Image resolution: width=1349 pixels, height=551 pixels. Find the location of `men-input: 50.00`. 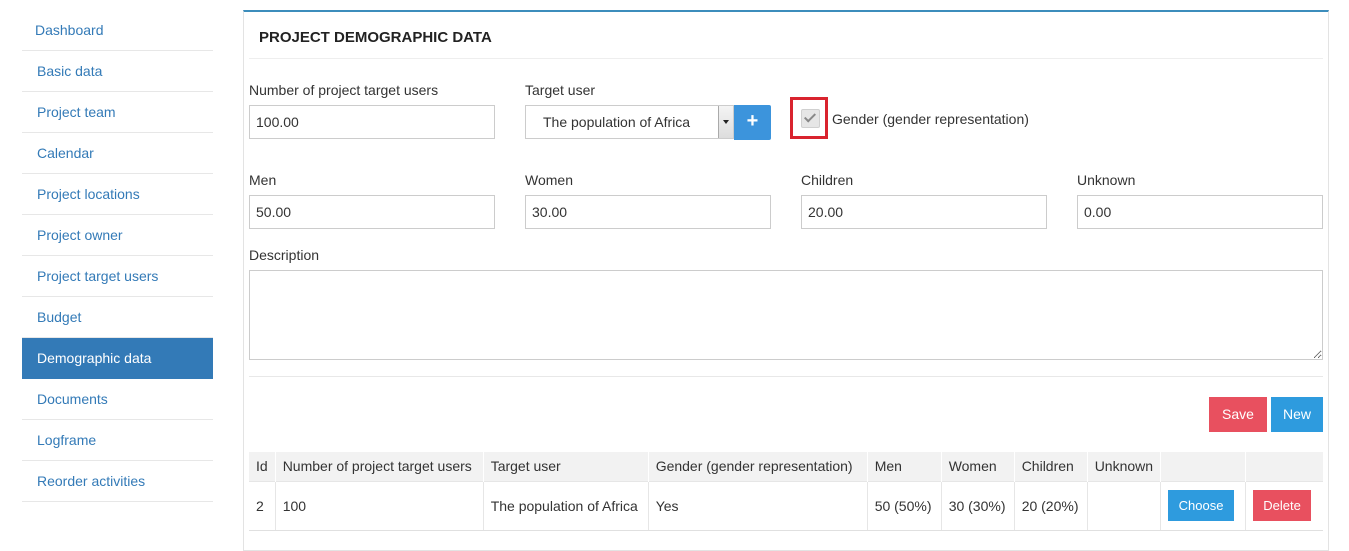

men-input: 50.00 is located at coordinates (372, 212).